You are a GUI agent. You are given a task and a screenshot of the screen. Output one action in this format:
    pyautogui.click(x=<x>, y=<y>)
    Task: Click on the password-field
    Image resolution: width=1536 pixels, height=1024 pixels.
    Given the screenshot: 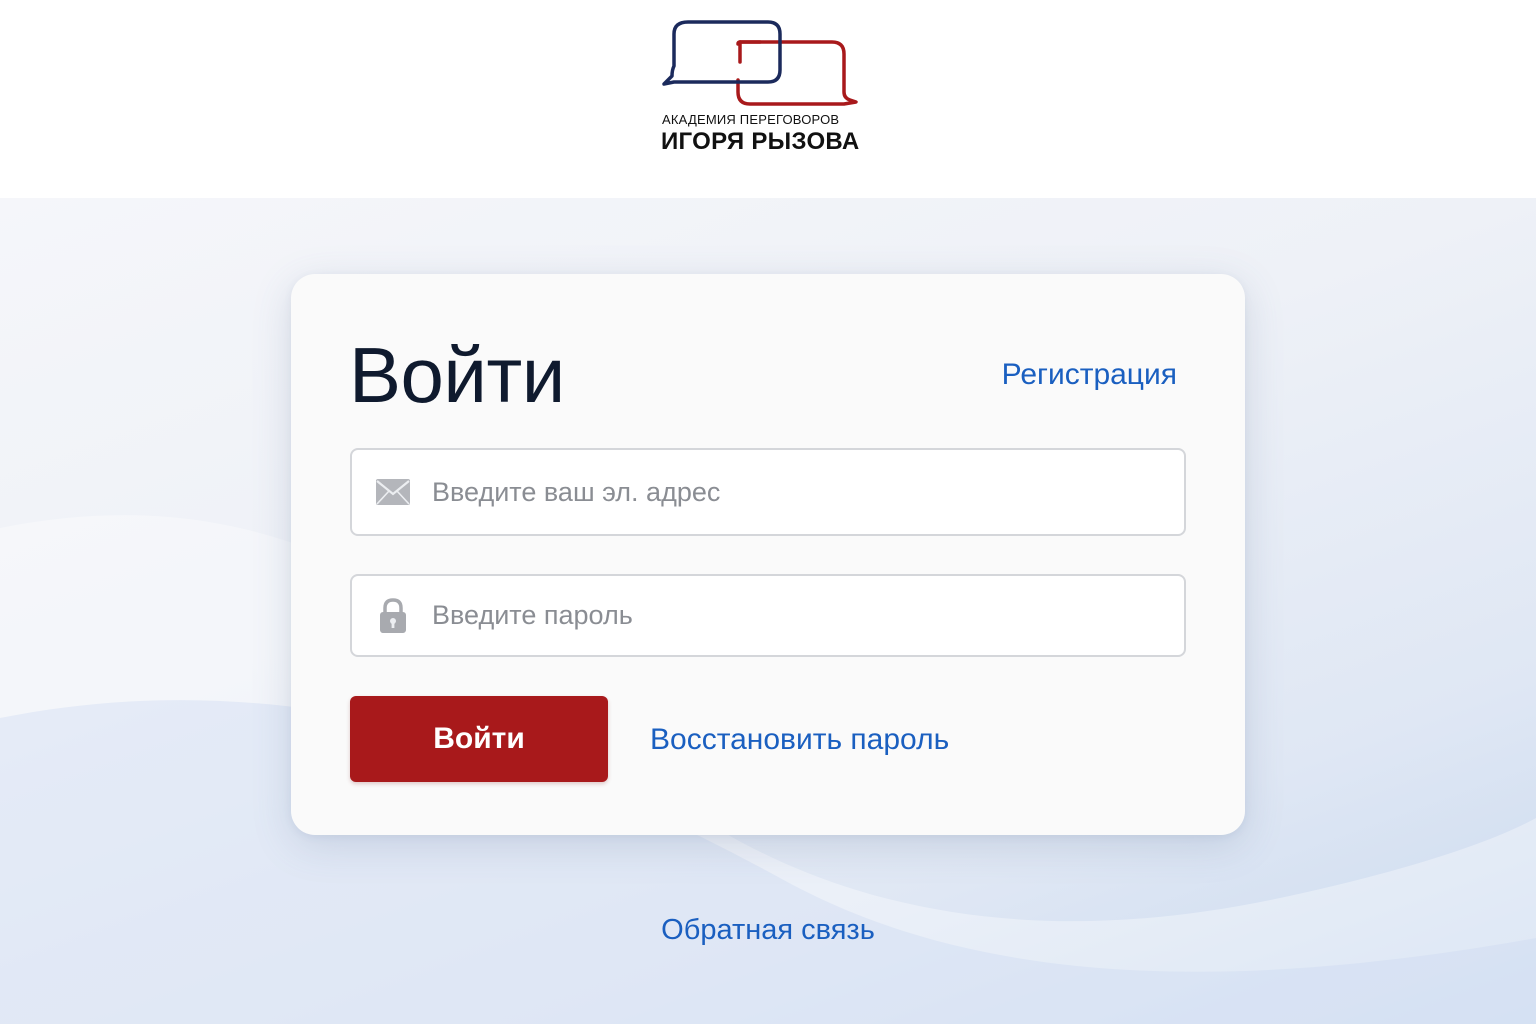 What is the action you would take?
    pyautogui.click(x=768, y=615)
    